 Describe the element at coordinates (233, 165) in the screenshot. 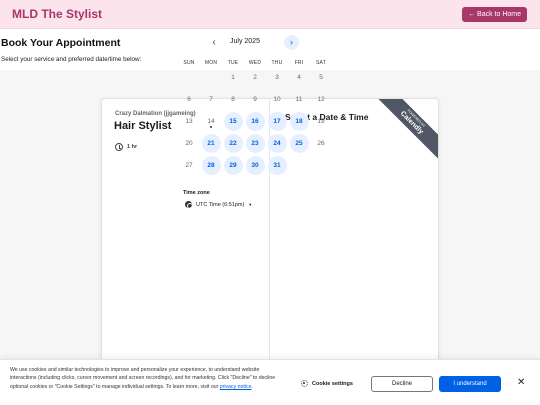

I see `calendar-day-available: 29` at that location.